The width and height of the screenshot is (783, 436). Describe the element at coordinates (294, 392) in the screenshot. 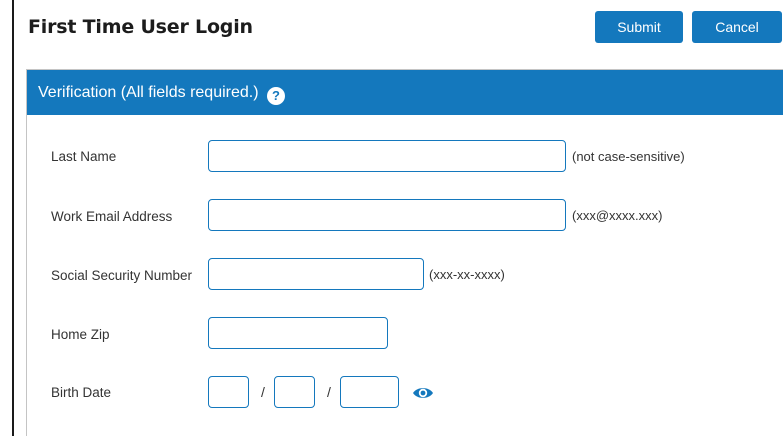

I see `birth-day-input` at that location.